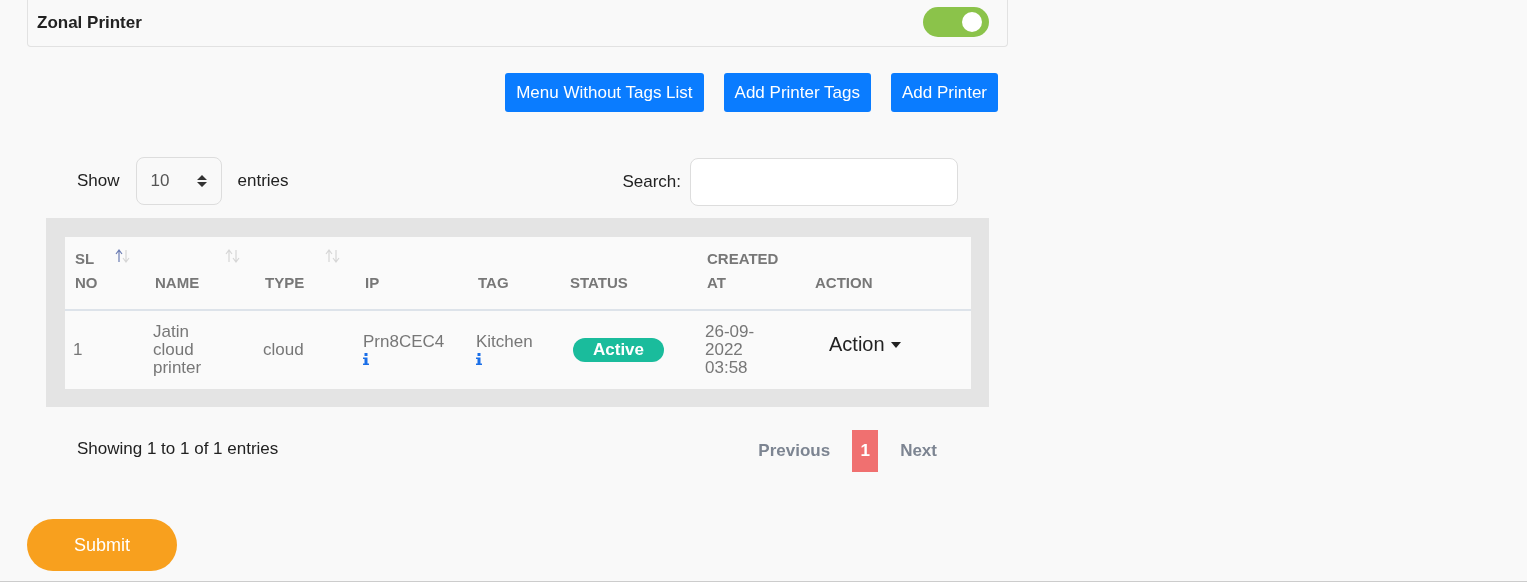 The height and width of the screenshot is (582, 1527). I want to click on entries-label: entries, so click(263, 181).